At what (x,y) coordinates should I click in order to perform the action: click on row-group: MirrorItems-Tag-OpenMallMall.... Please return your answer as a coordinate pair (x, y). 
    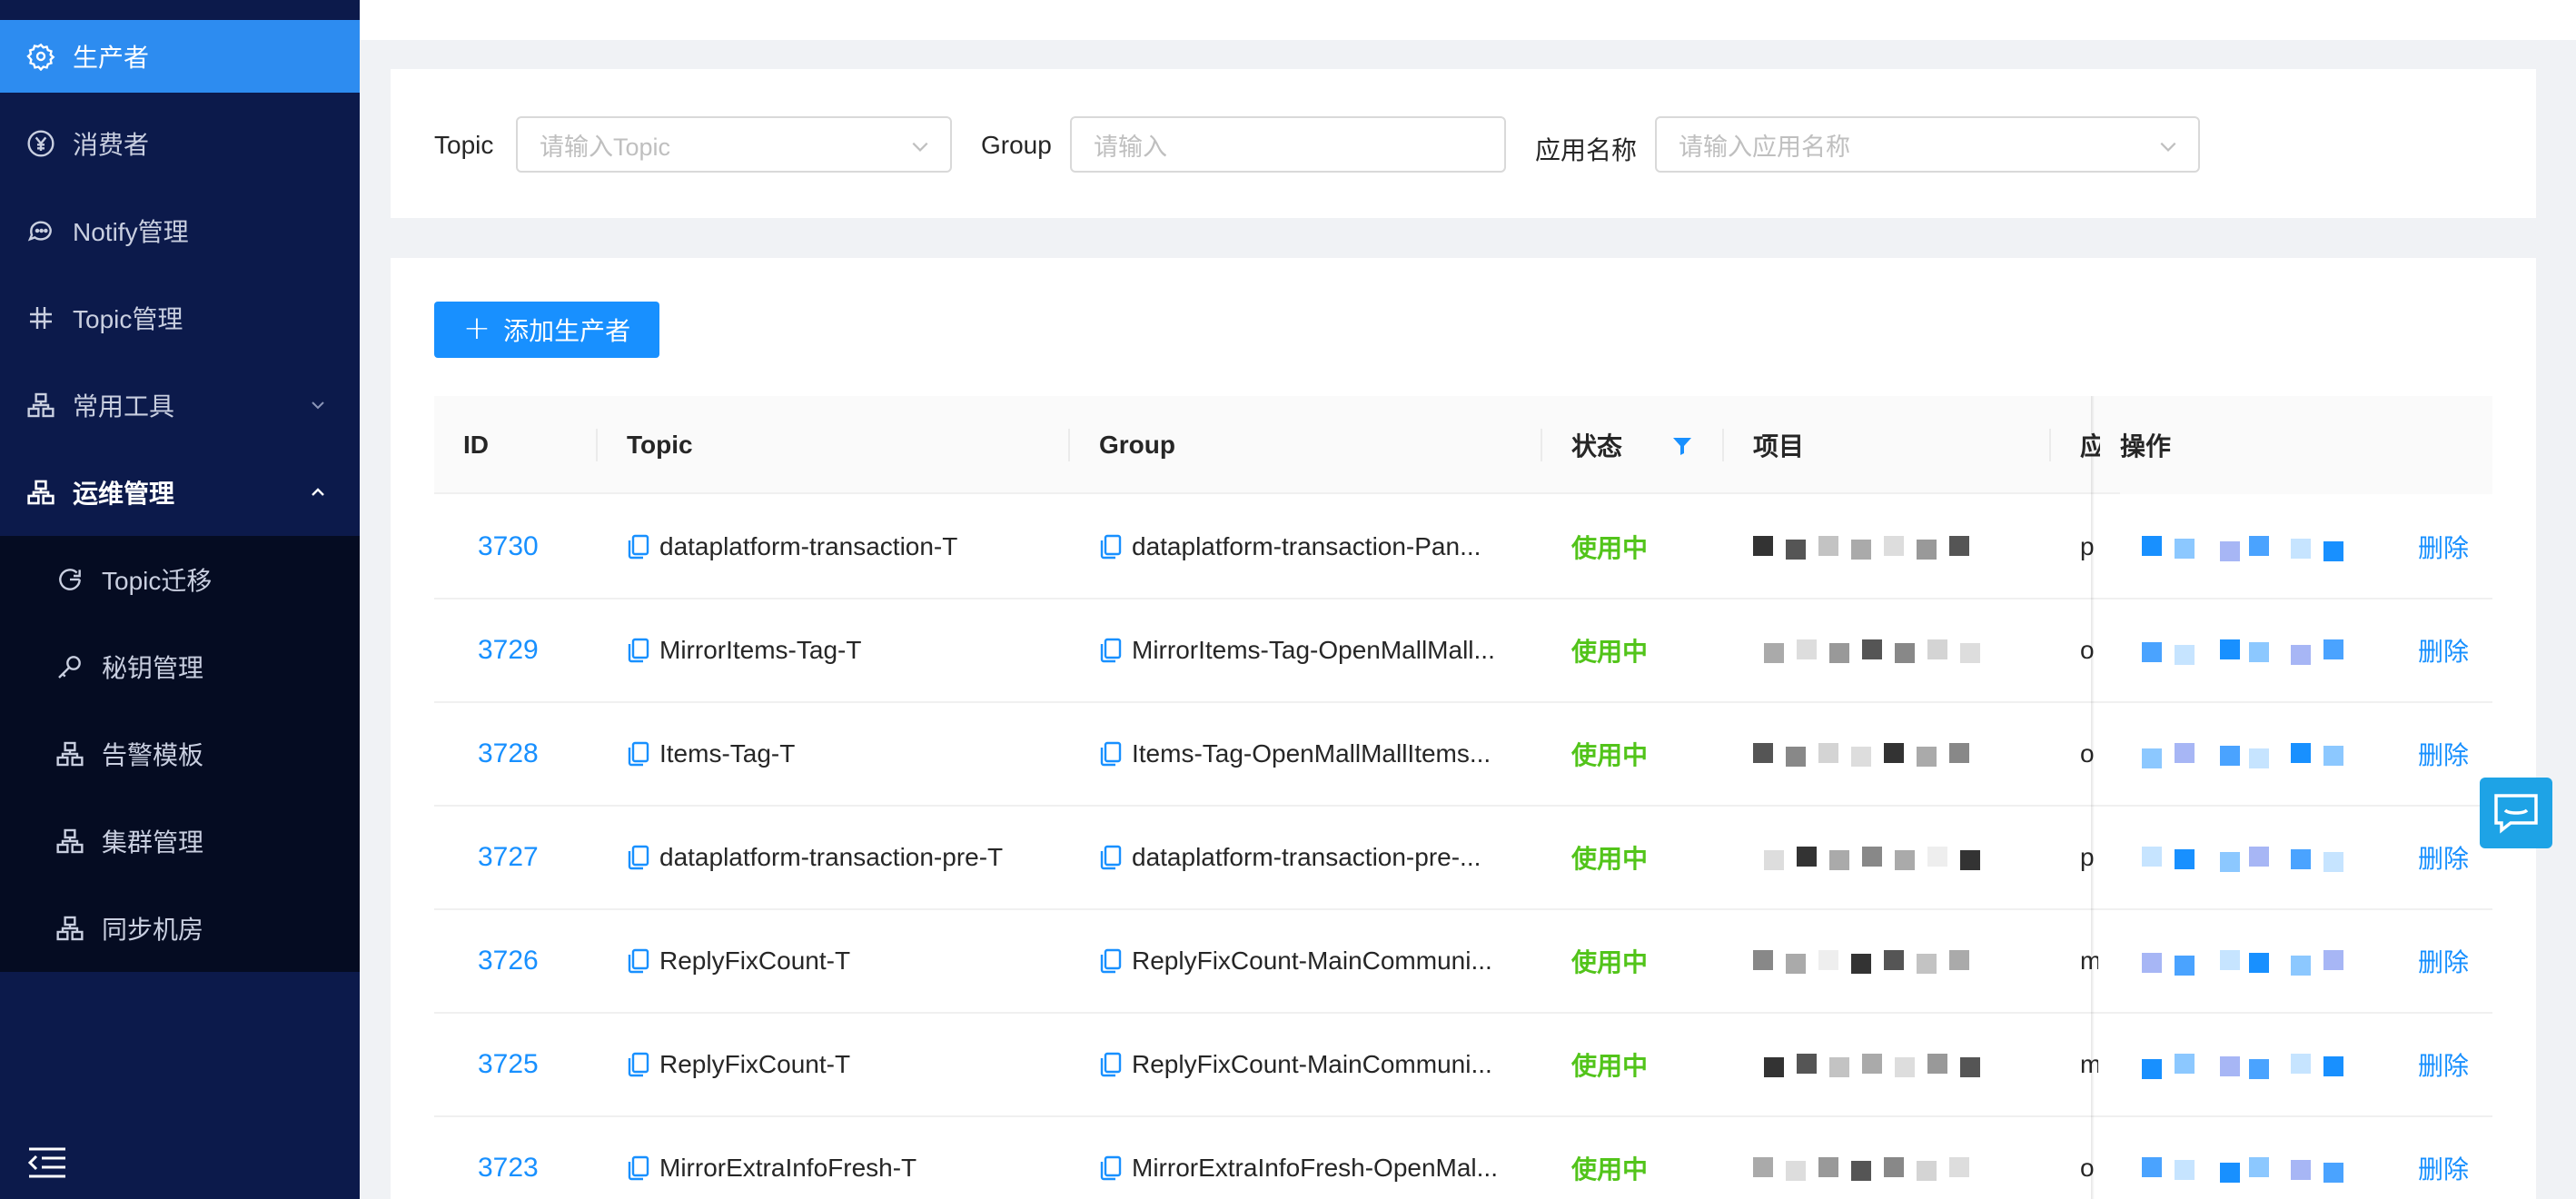
    Looking at the image, I should click on (1313, 650).